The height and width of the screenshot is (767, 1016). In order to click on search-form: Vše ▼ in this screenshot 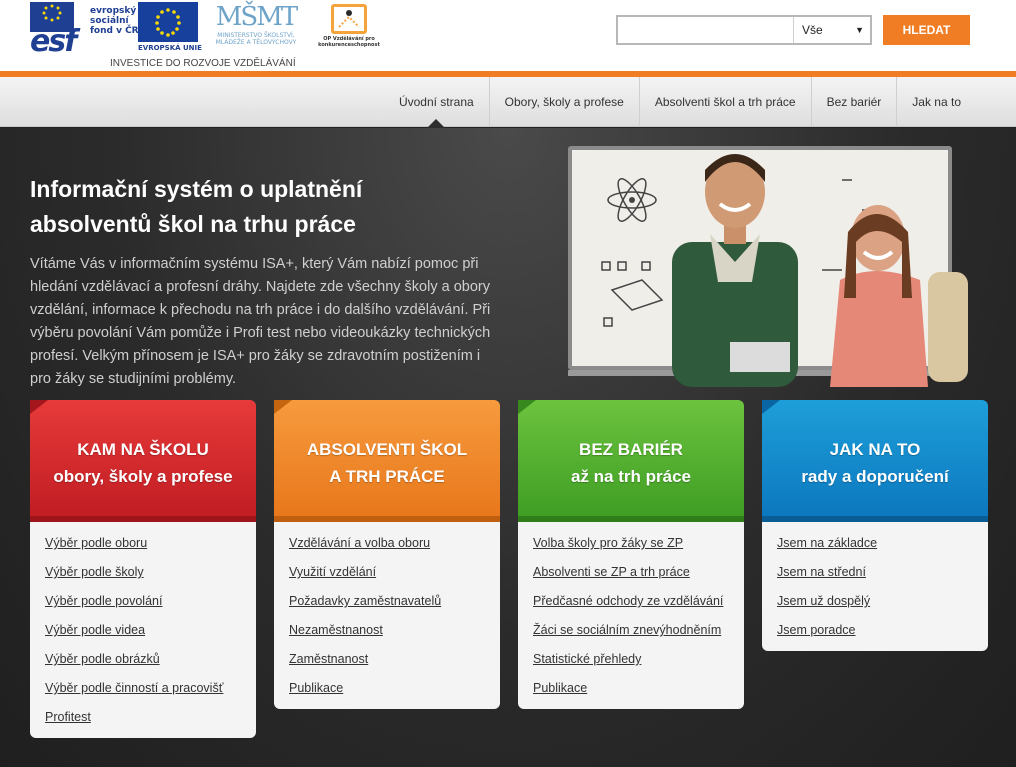, I will do `click(744, 30)`.